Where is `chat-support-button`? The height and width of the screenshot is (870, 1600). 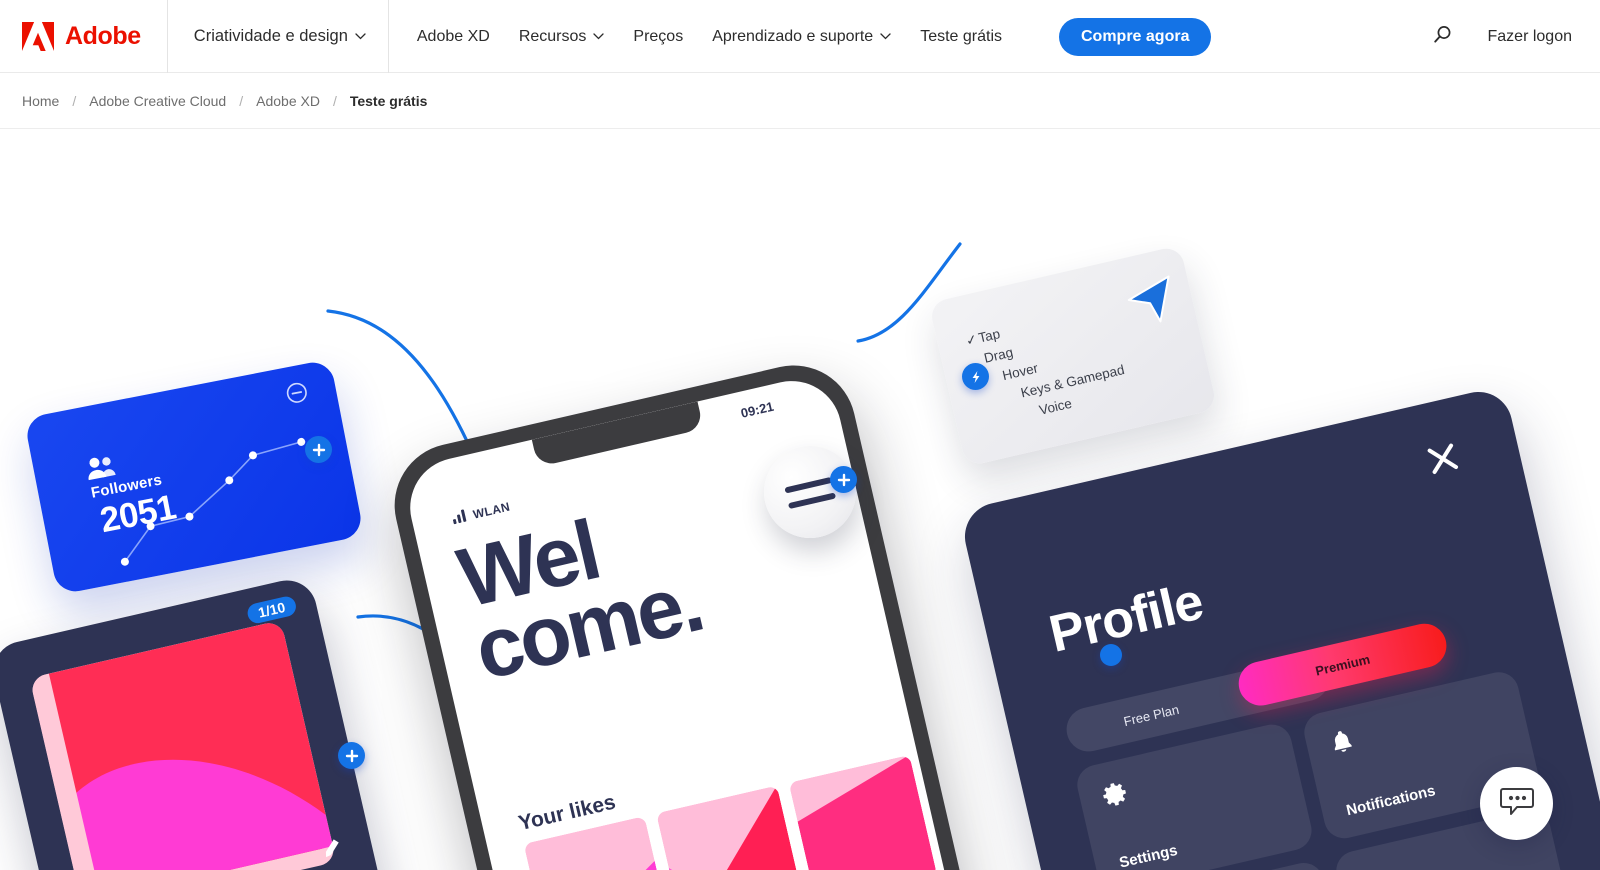 chat-support-button is located at coordinates (1516, 803).